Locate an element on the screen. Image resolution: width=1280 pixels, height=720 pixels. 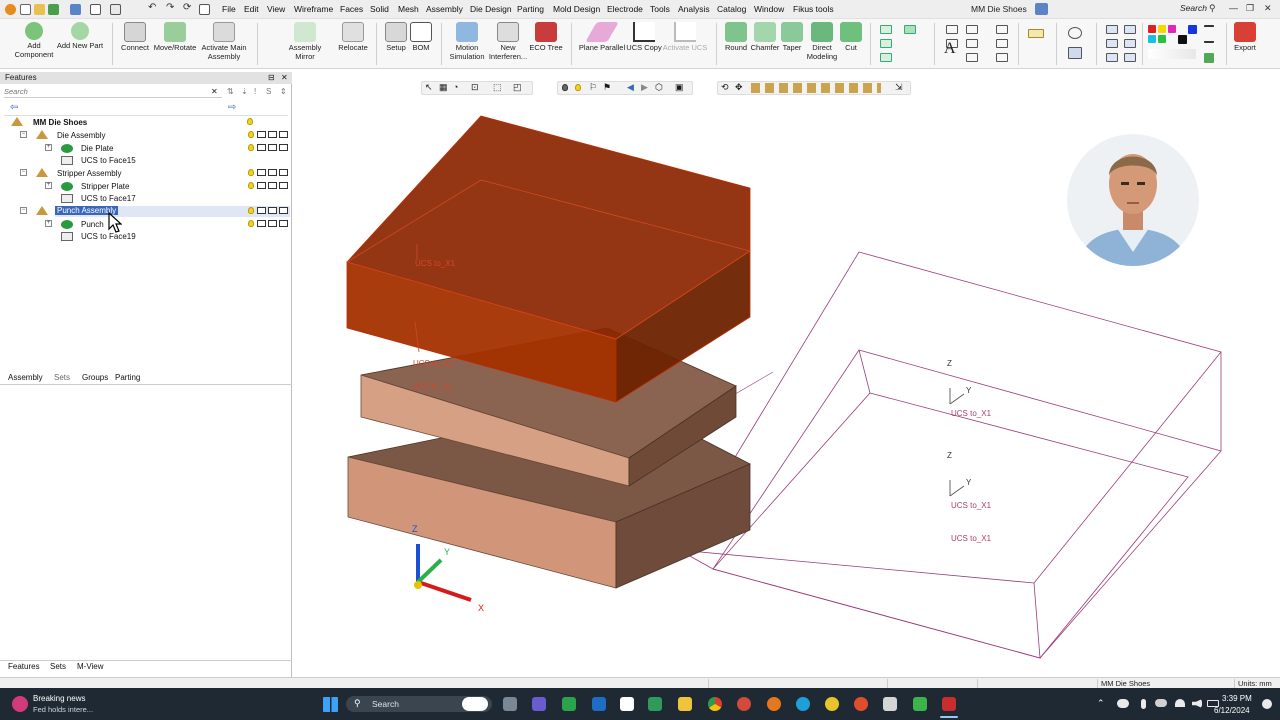
close-button: ✕ is located at coordinates (1268, 8).